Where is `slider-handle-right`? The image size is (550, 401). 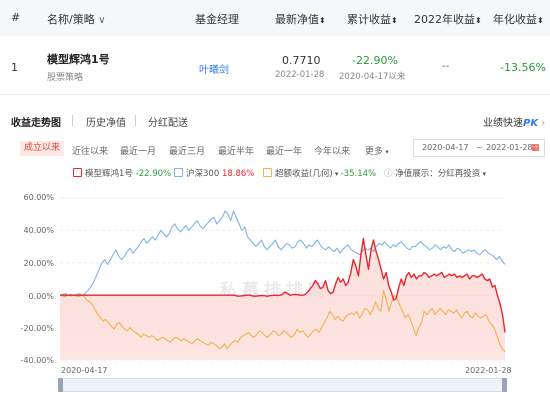
slider-handle-right is located at coordinates (504, 385).